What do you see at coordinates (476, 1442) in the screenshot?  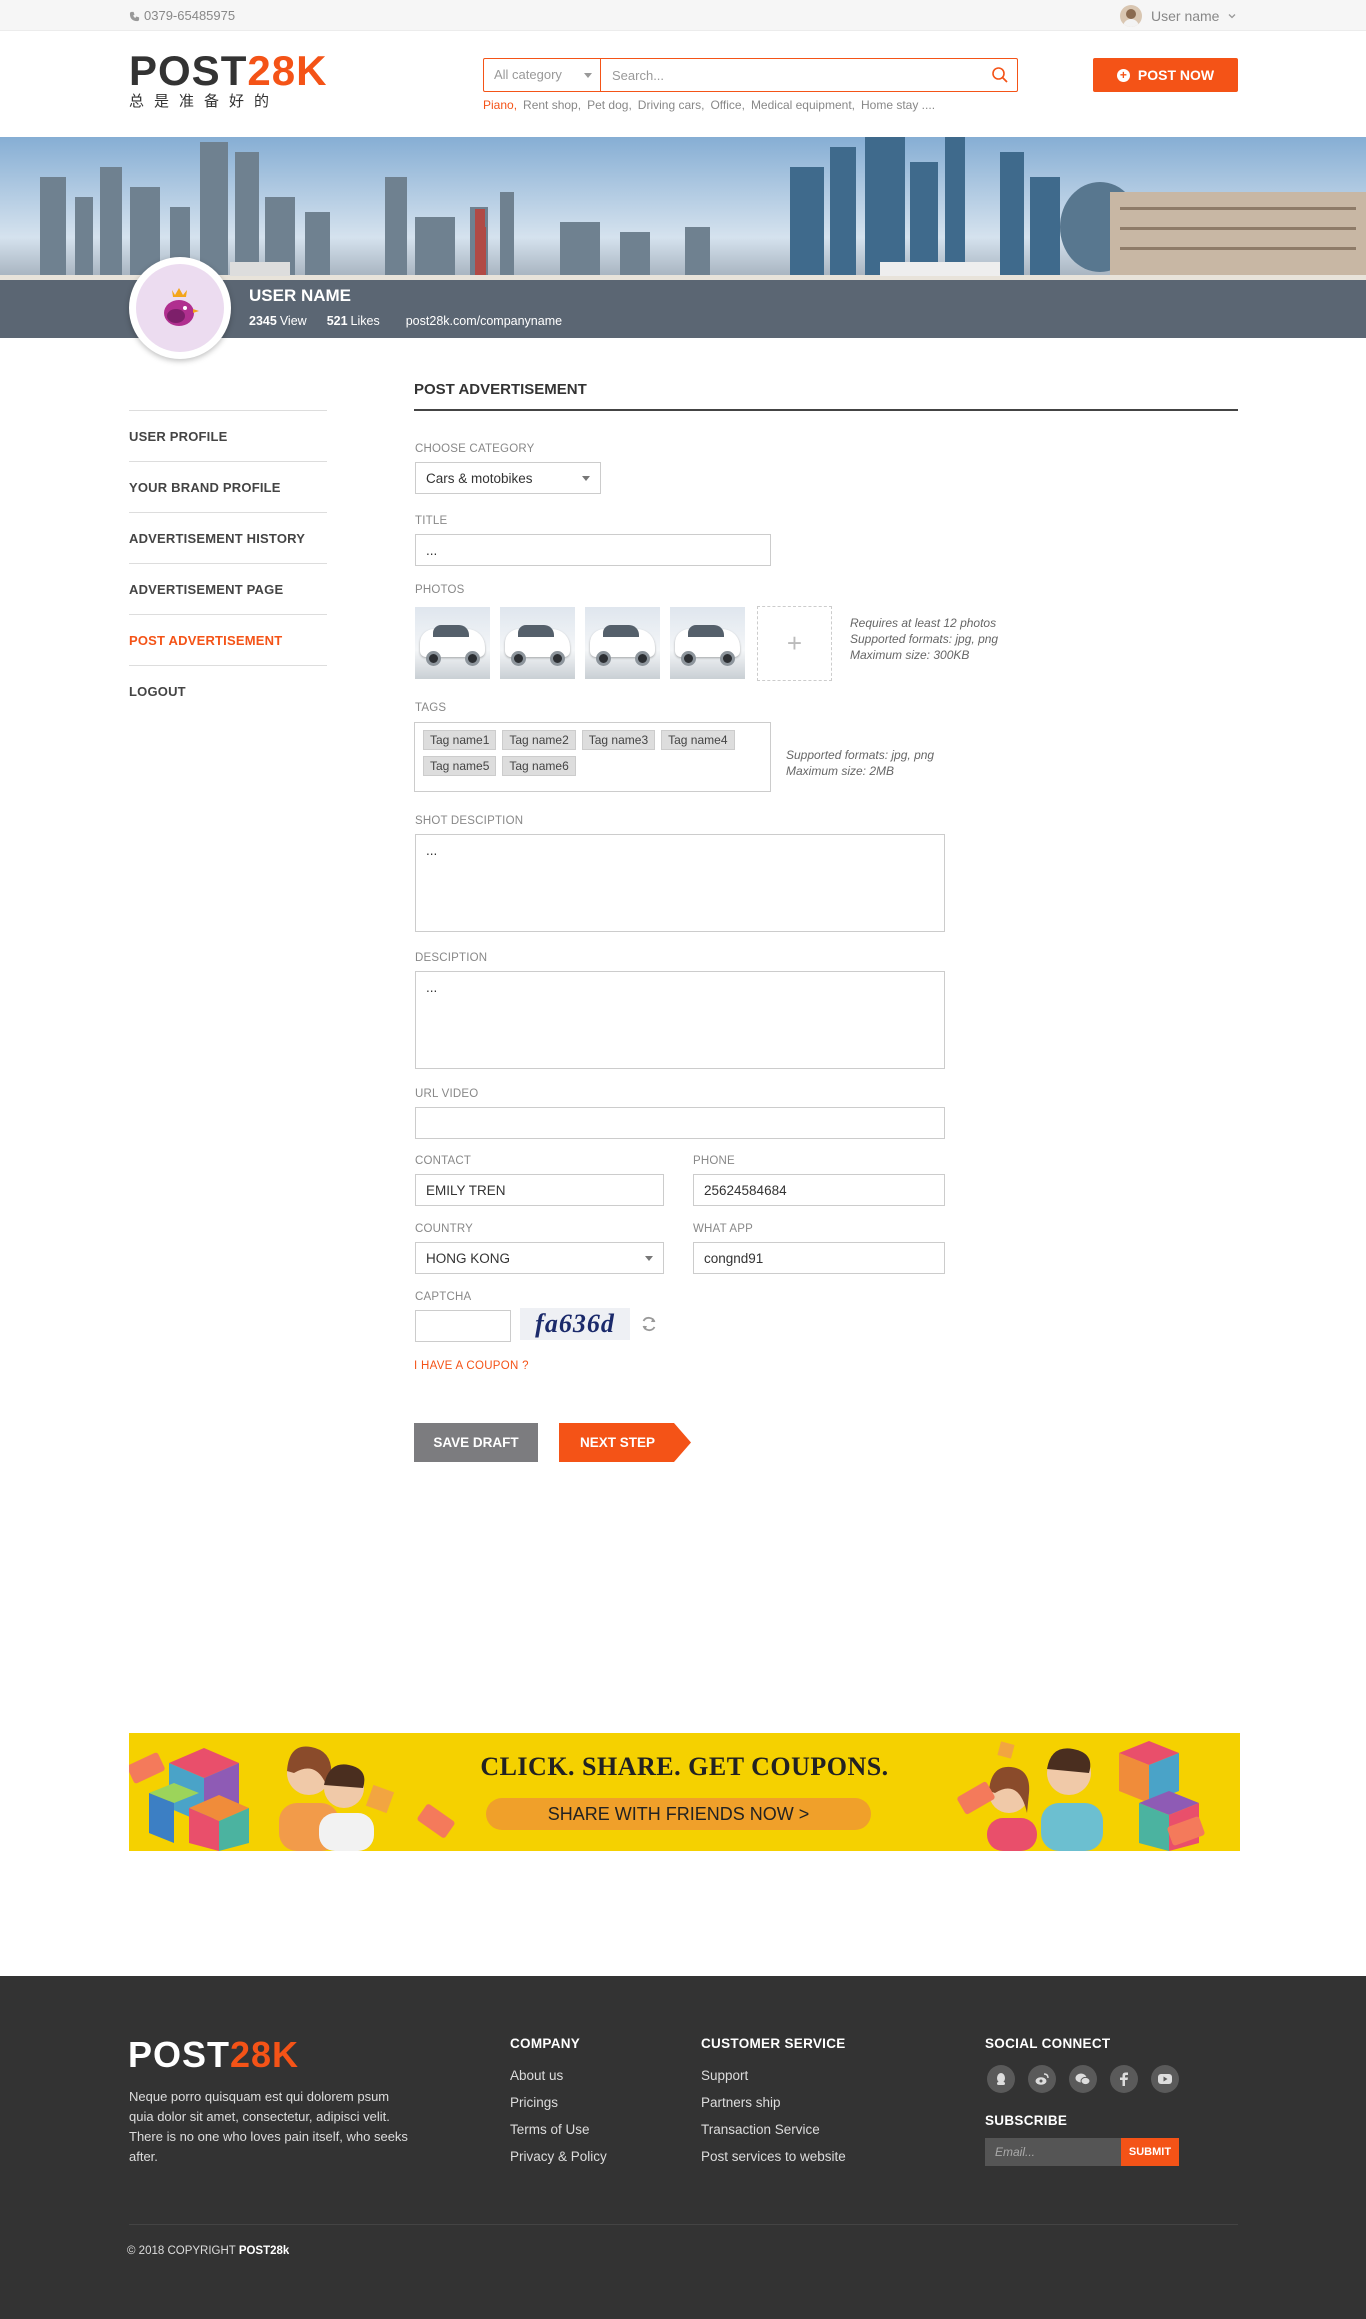 I see `save-draft-button: SAVE DRAFT` at bounding box center [476, 1442].